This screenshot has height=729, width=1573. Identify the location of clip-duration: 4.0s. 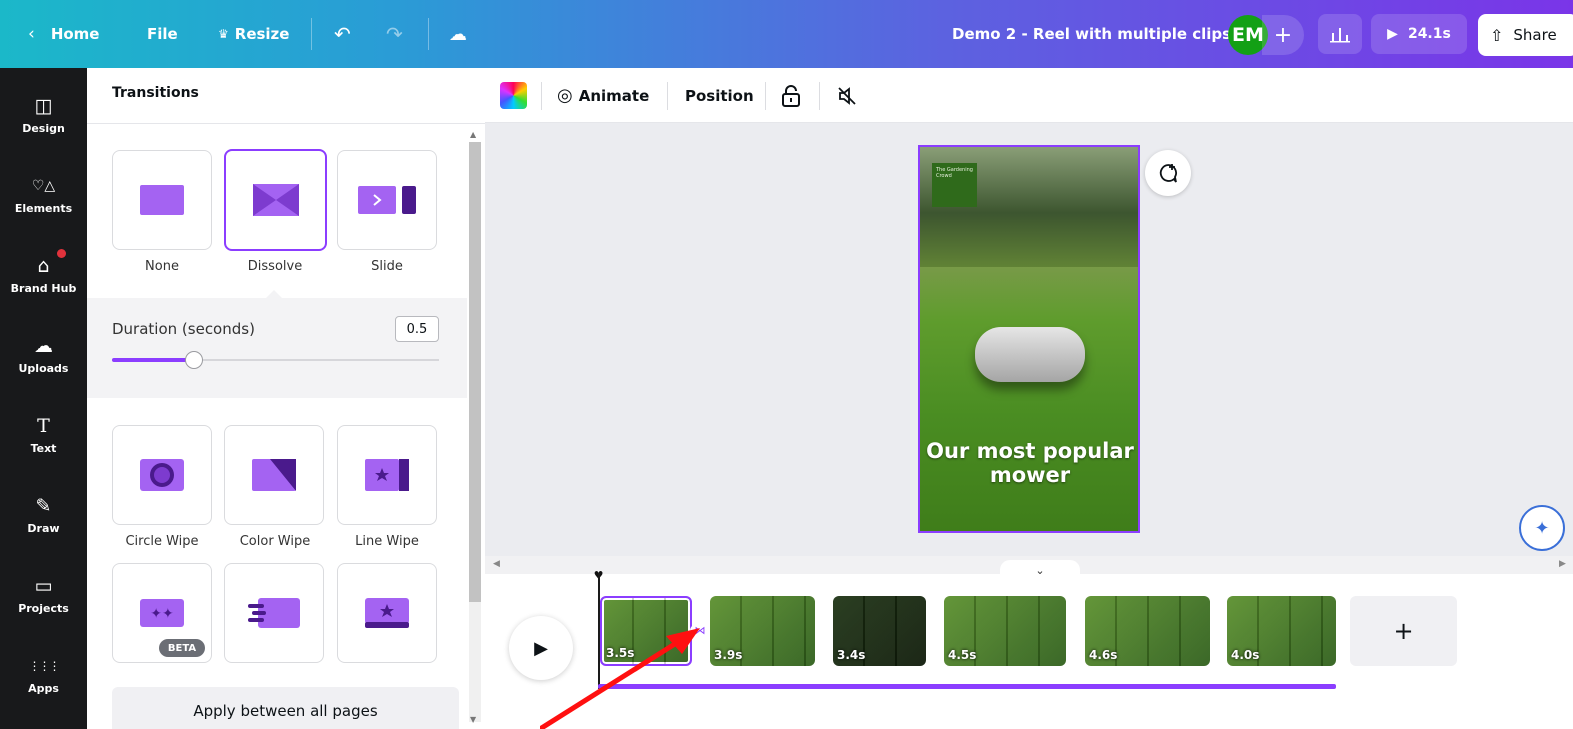
(1245, 655).